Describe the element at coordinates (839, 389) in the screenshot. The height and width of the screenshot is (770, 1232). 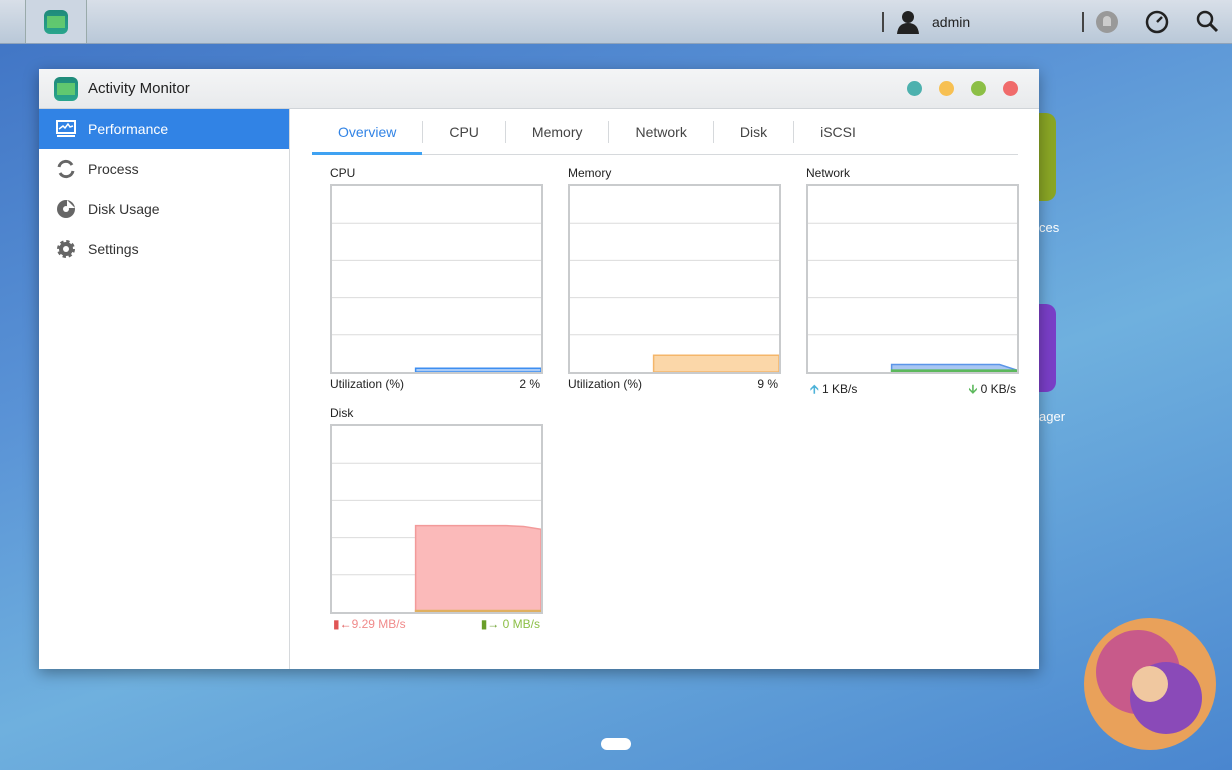
I see `upload-rate: 1 KB/s` at that location.